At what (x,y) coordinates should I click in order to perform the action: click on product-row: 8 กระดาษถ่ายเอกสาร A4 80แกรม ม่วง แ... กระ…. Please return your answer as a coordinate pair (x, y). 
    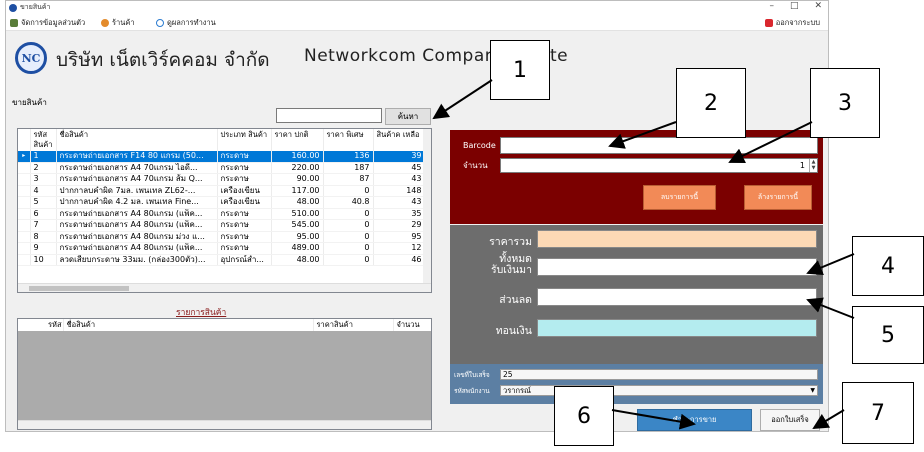
    Looking at the image, I should click on (222, 237).